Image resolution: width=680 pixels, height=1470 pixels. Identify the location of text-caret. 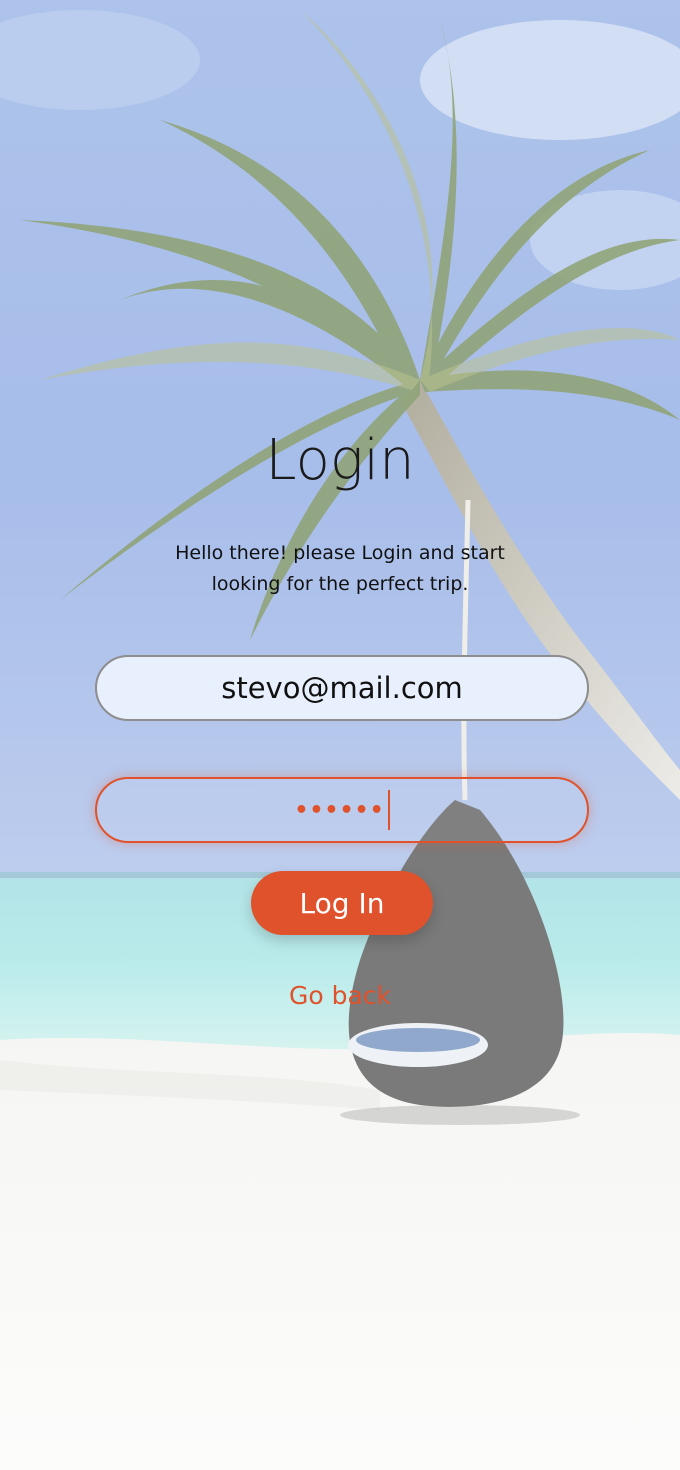
(388, 810).